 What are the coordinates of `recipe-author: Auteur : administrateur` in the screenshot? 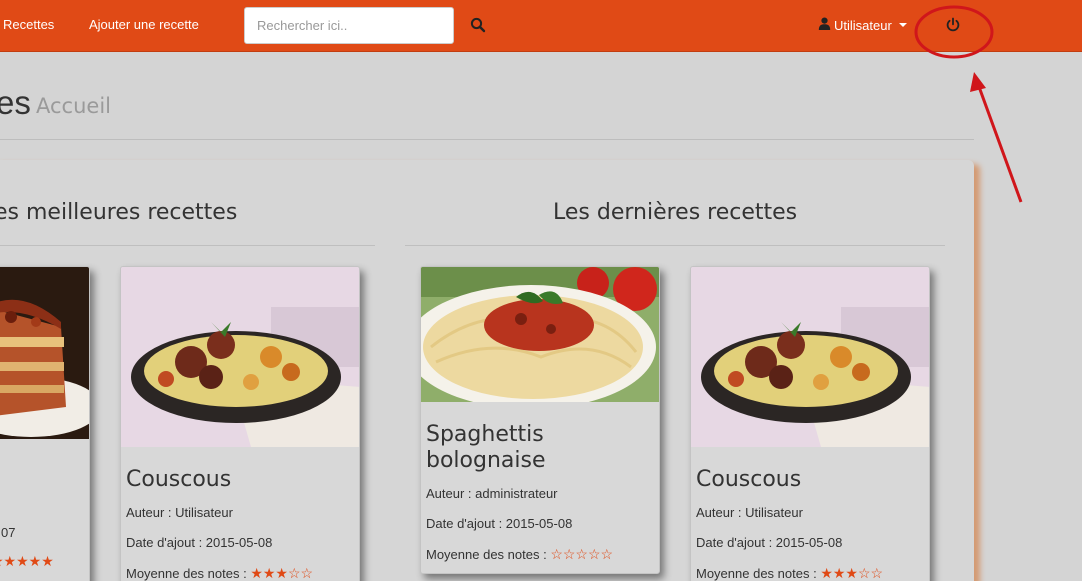 It's located at (492, 493).